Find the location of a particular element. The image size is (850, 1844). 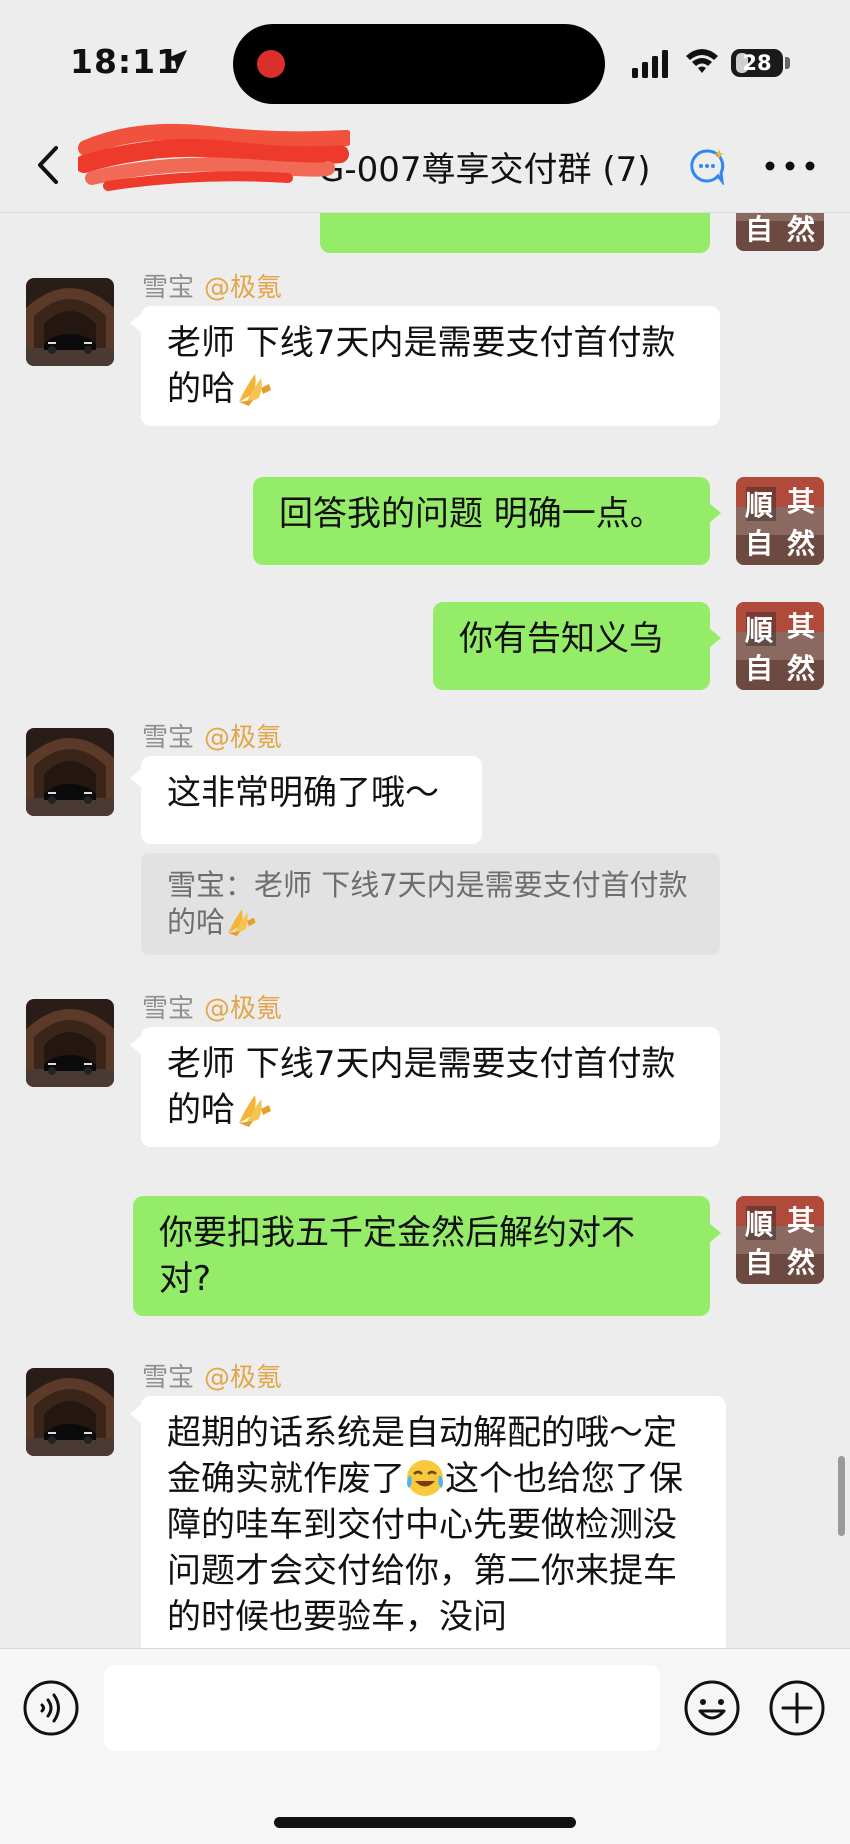

battery-percent: 28 is located at coordinates (757, 63).